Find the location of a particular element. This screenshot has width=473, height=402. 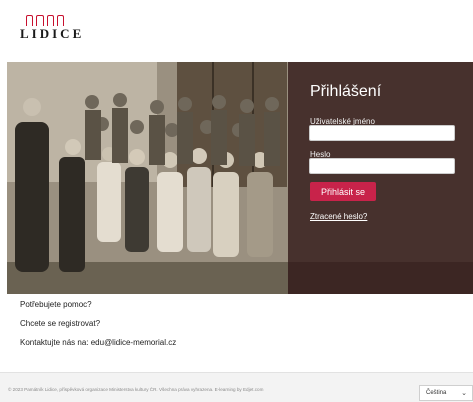

language-value: Čeština is located at coordinates (436, 393).